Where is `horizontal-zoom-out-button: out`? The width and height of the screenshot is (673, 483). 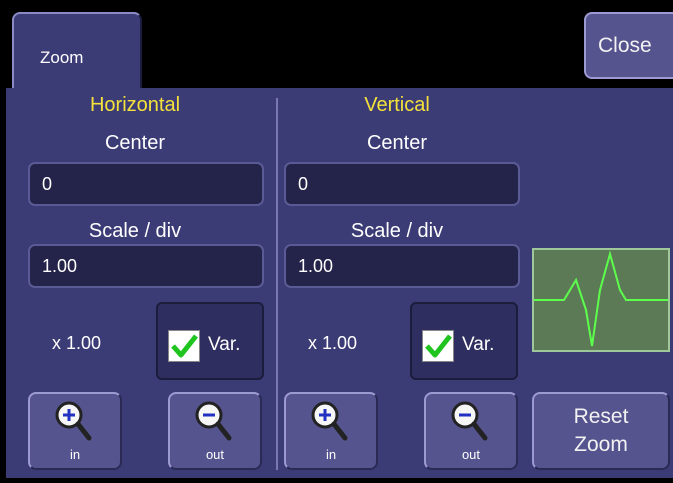 horizontal-zoom-out-button: out is located at coordinates (215, 431).